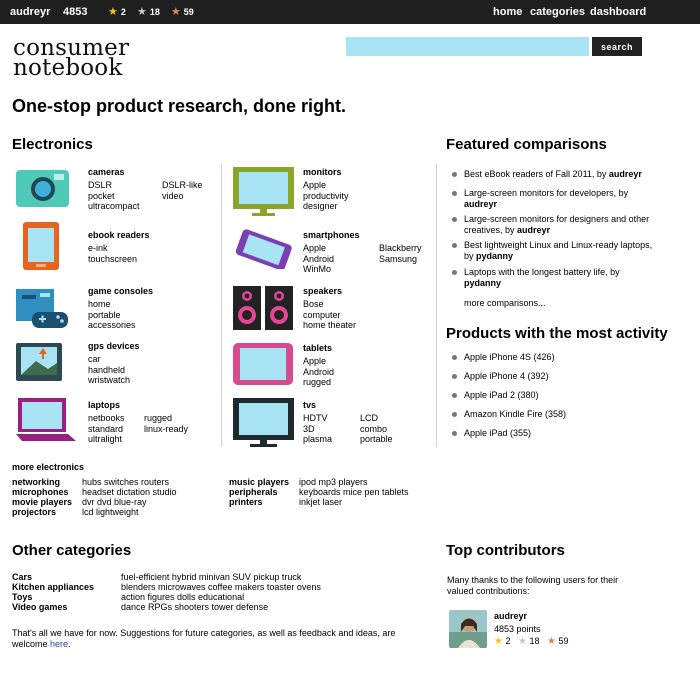 The image size is (700, 693). I want to click on subcategory-link: designer, so click(326, 206).